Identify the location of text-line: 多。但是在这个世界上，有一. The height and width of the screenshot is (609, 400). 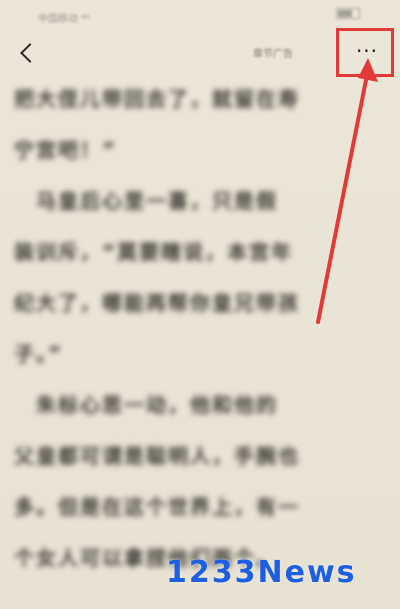
(157, 507).